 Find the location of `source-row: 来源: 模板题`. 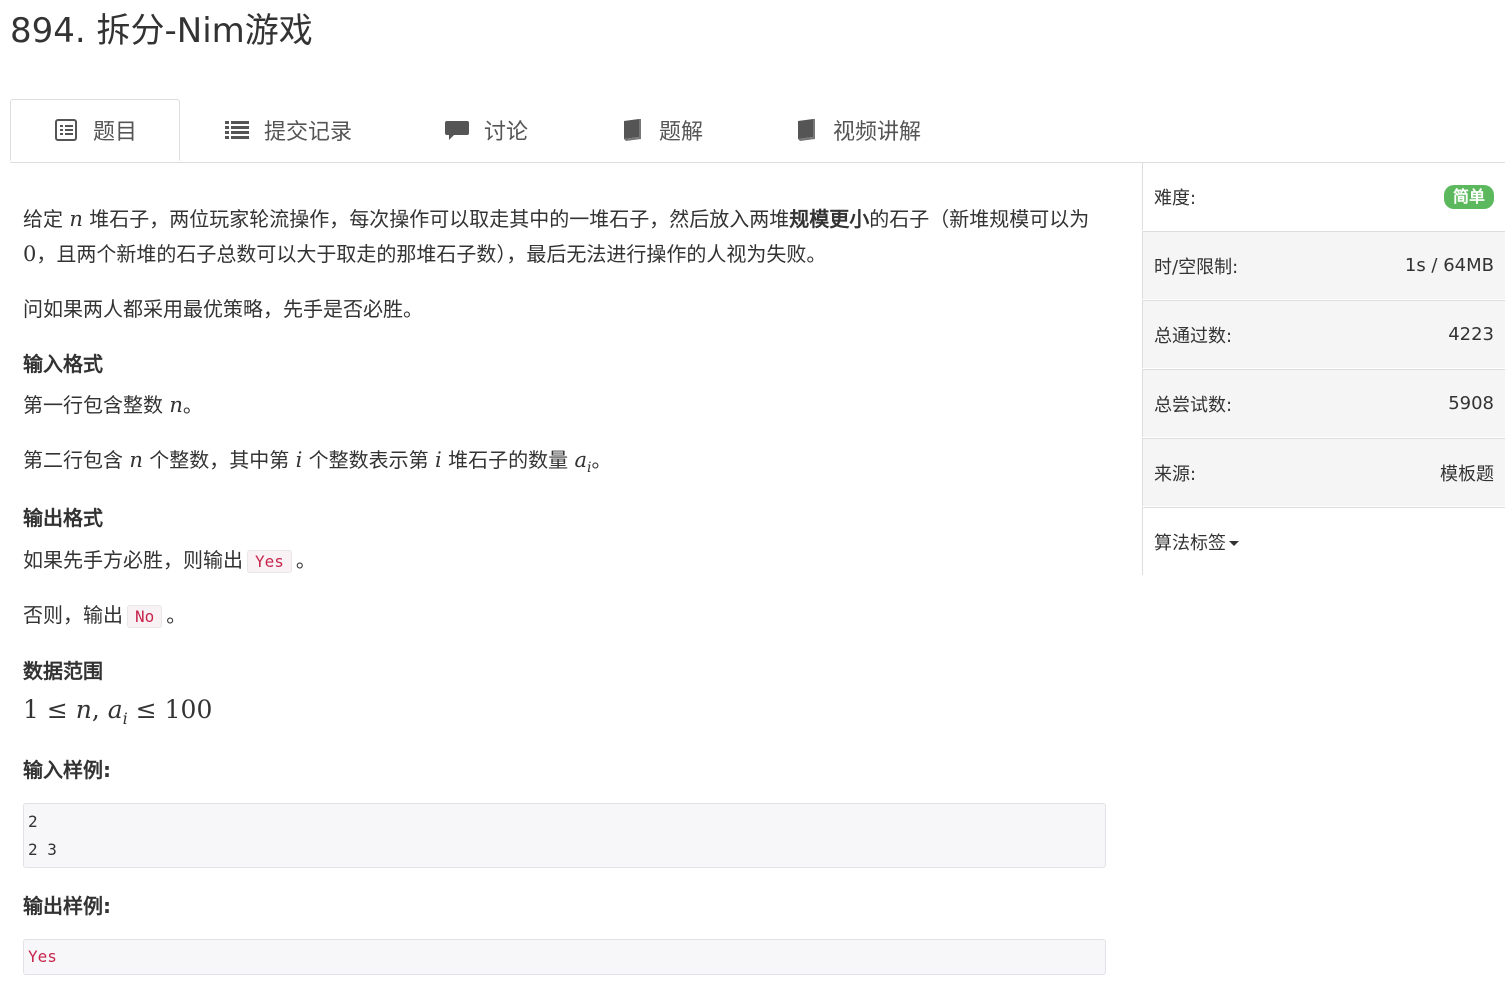

source-row: 来源: 模板题 is located at coordinates (1323, 472).